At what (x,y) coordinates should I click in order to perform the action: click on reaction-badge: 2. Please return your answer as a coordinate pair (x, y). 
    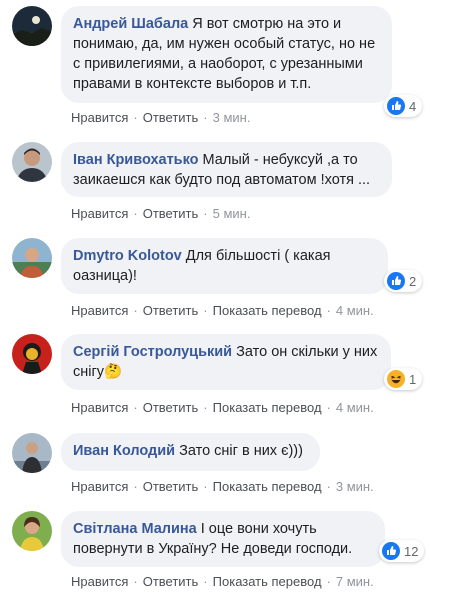
    Looking at the image, I should click on (403, 281).